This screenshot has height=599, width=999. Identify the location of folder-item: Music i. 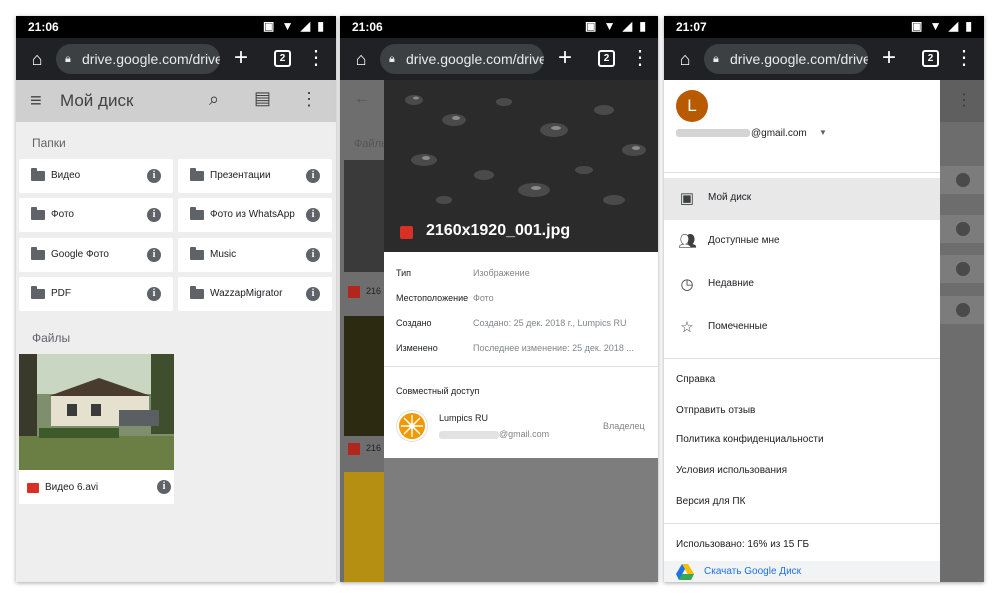
(255, 255).